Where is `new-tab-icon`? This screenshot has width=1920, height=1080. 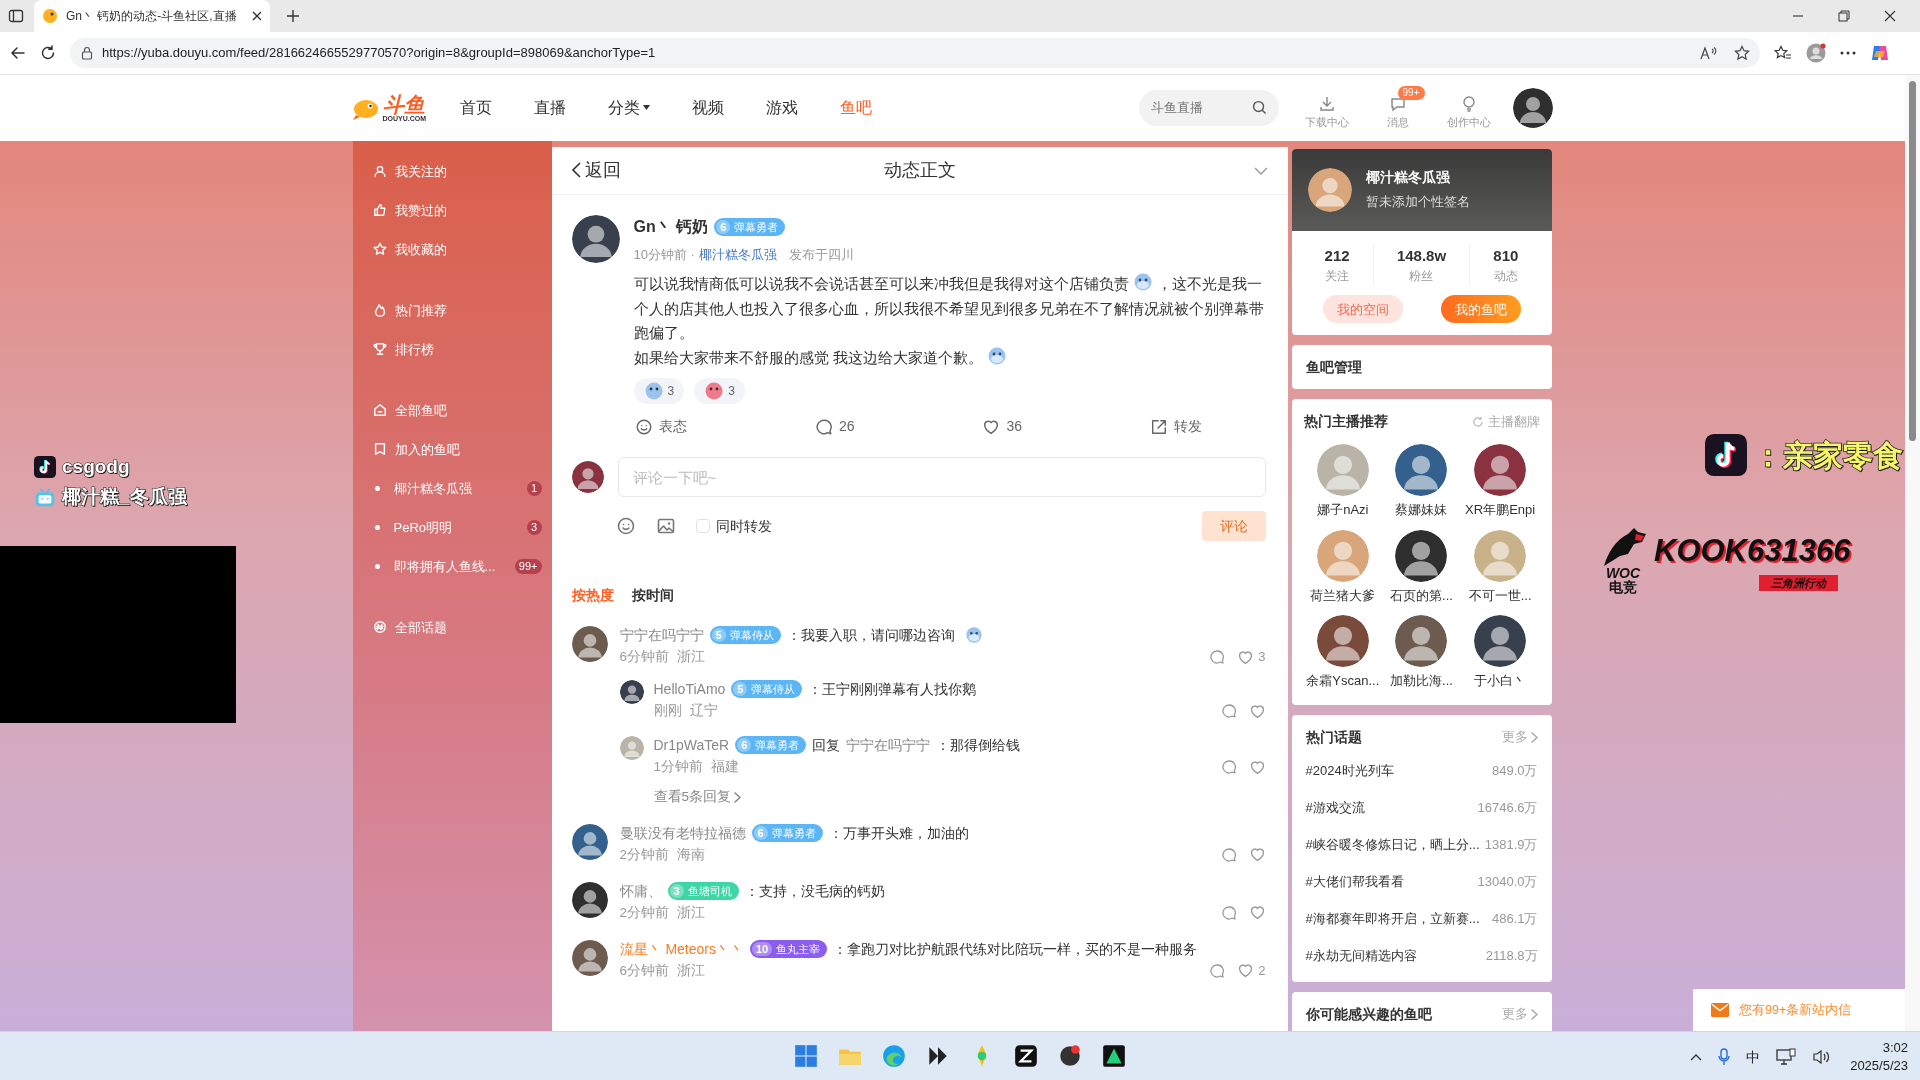
new-tab-icon is located at coordinates (293, 16).